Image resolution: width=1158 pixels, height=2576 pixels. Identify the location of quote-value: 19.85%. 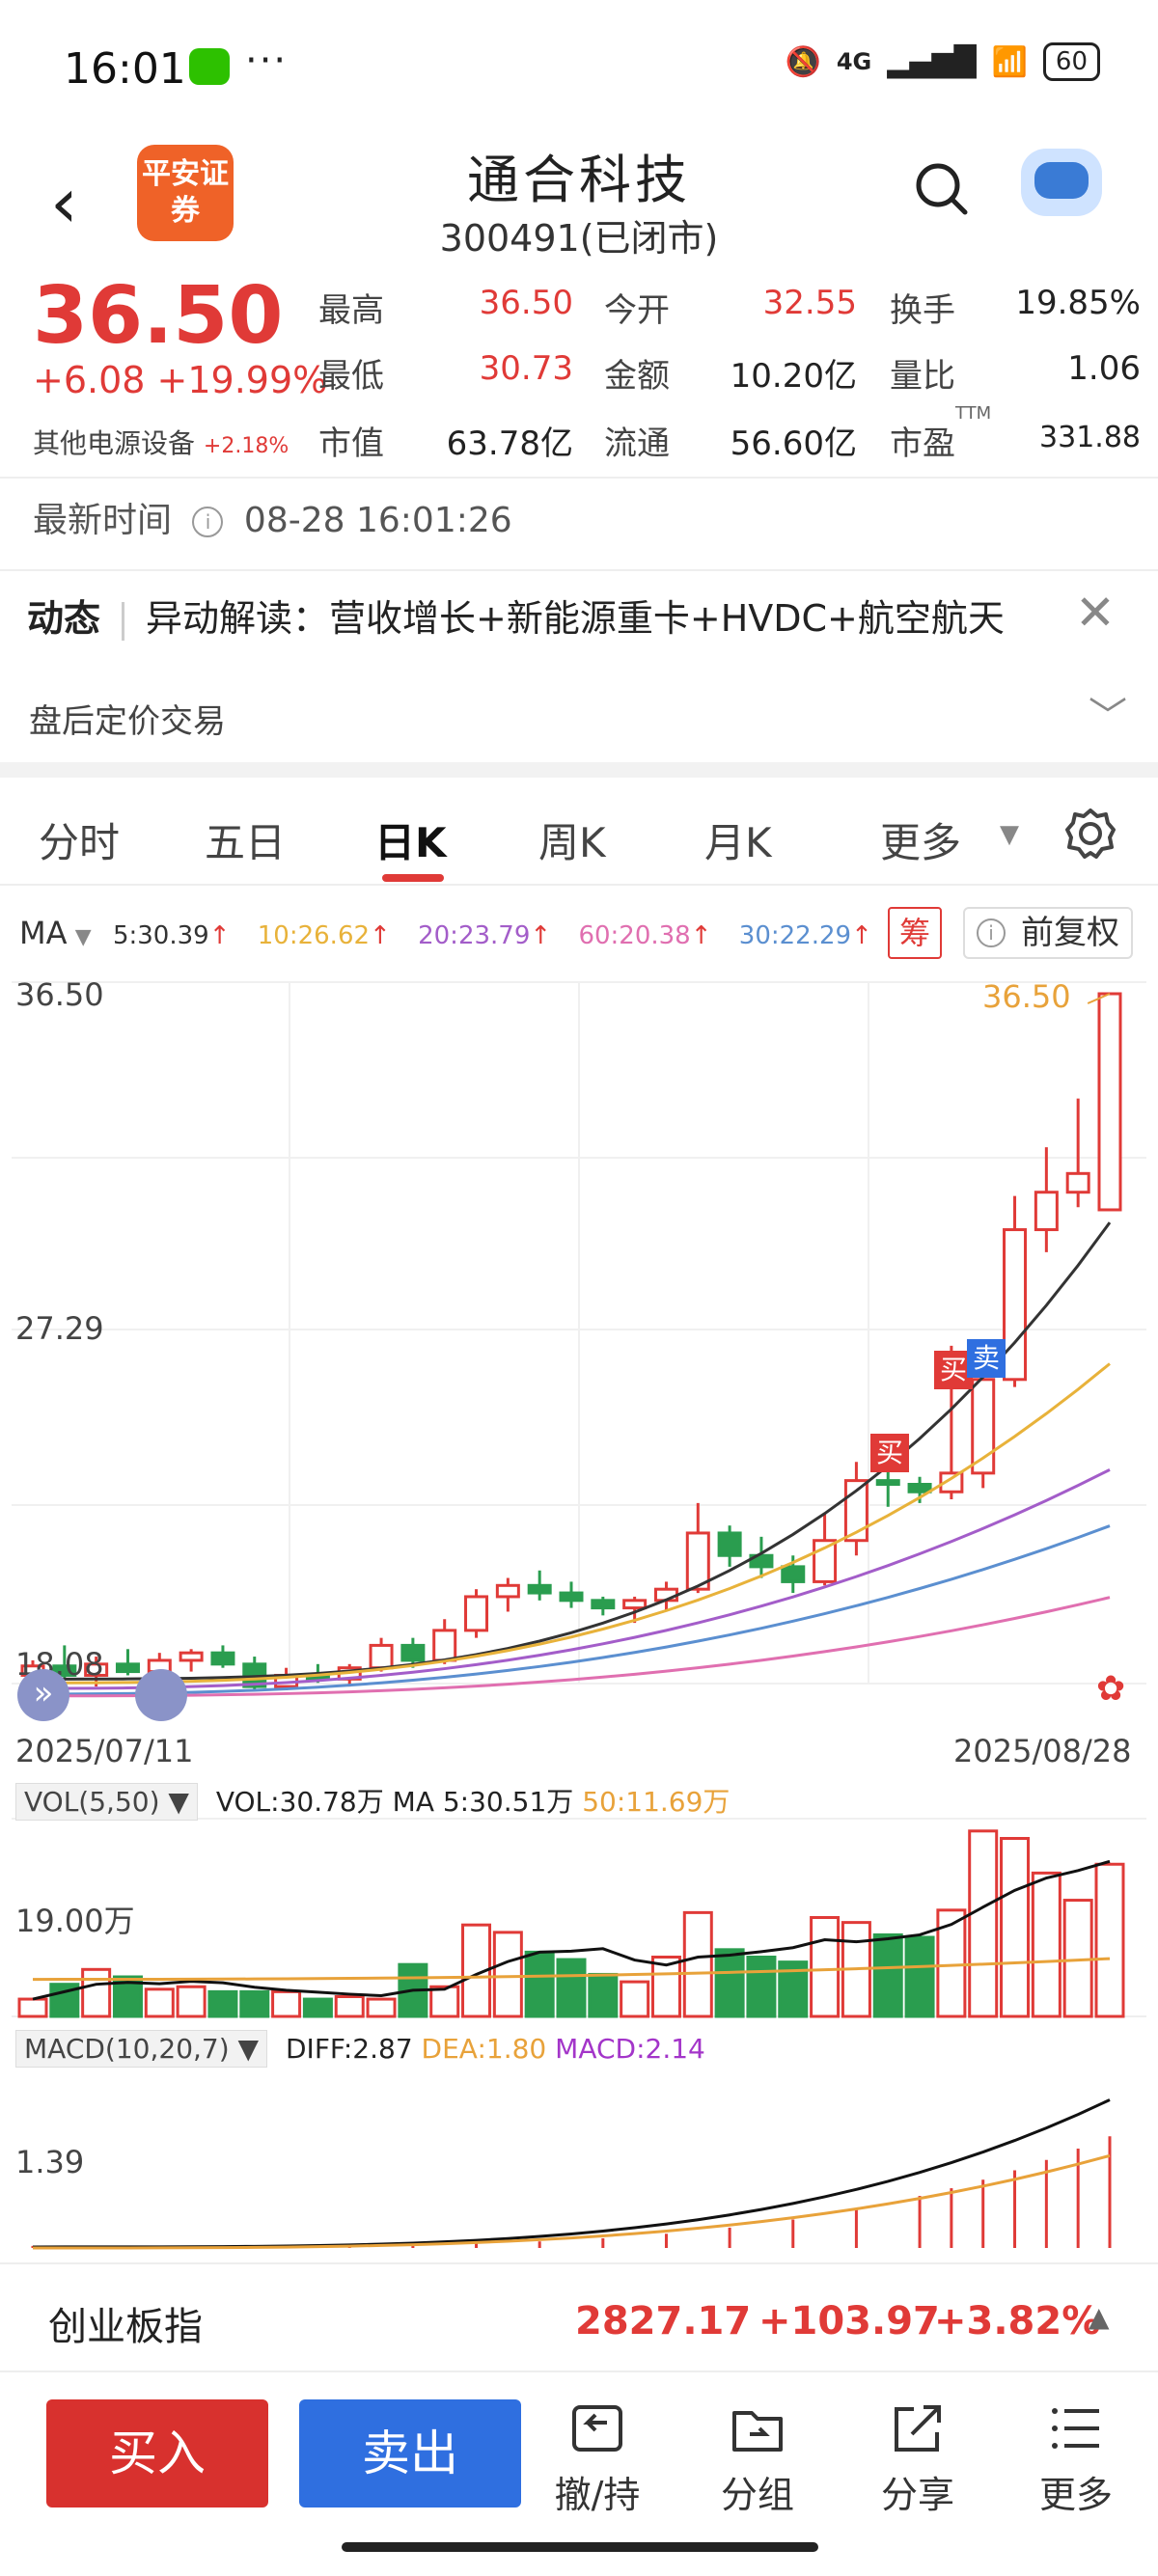
(1078, 303).